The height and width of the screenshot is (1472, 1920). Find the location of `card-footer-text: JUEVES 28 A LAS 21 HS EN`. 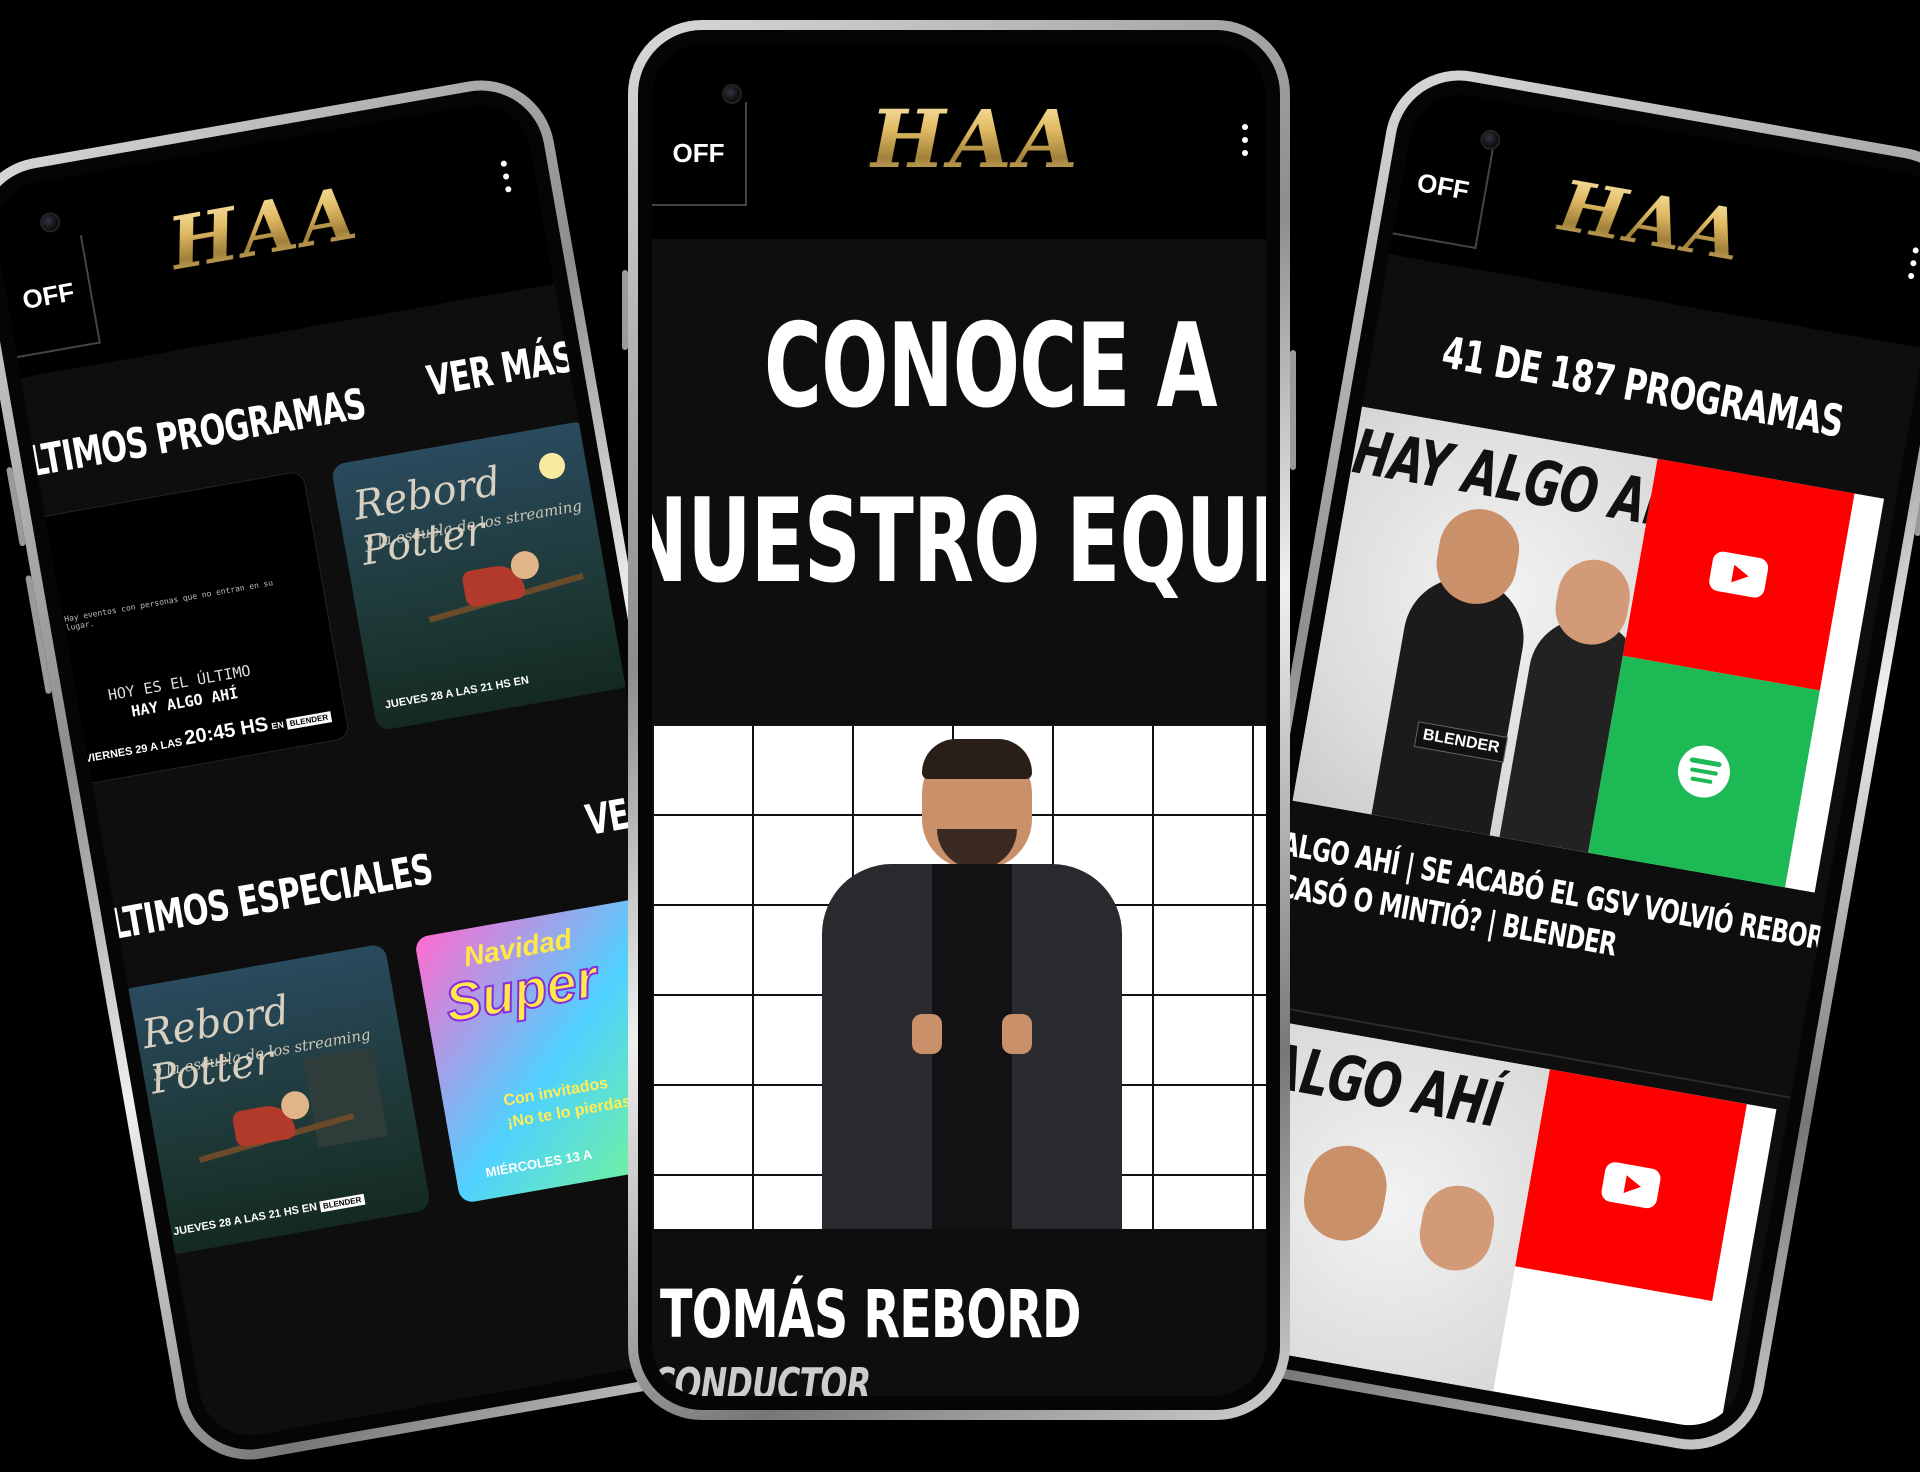

card-footer-text: JUEVES 28 A LAS 21 HS EN is located at coordinates (245, 1220).